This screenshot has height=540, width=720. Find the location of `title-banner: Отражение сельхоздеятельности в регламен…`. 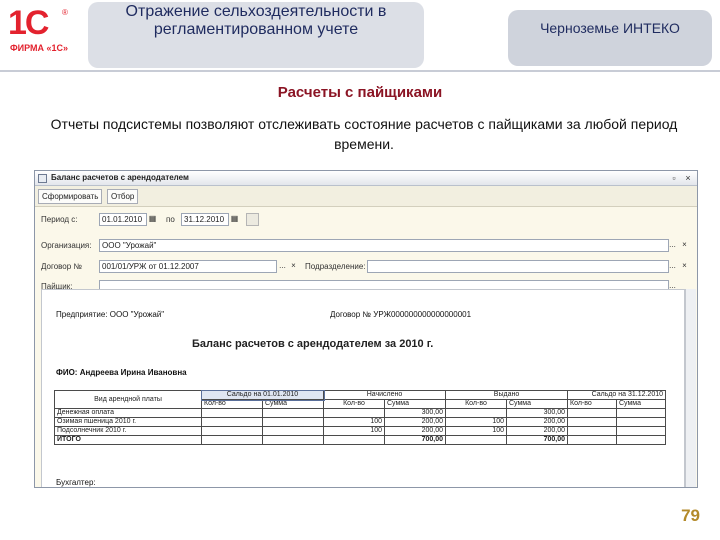

title-banner: Отражение сельхоздеятельности в регламен… is located at coordinates (256, 35).